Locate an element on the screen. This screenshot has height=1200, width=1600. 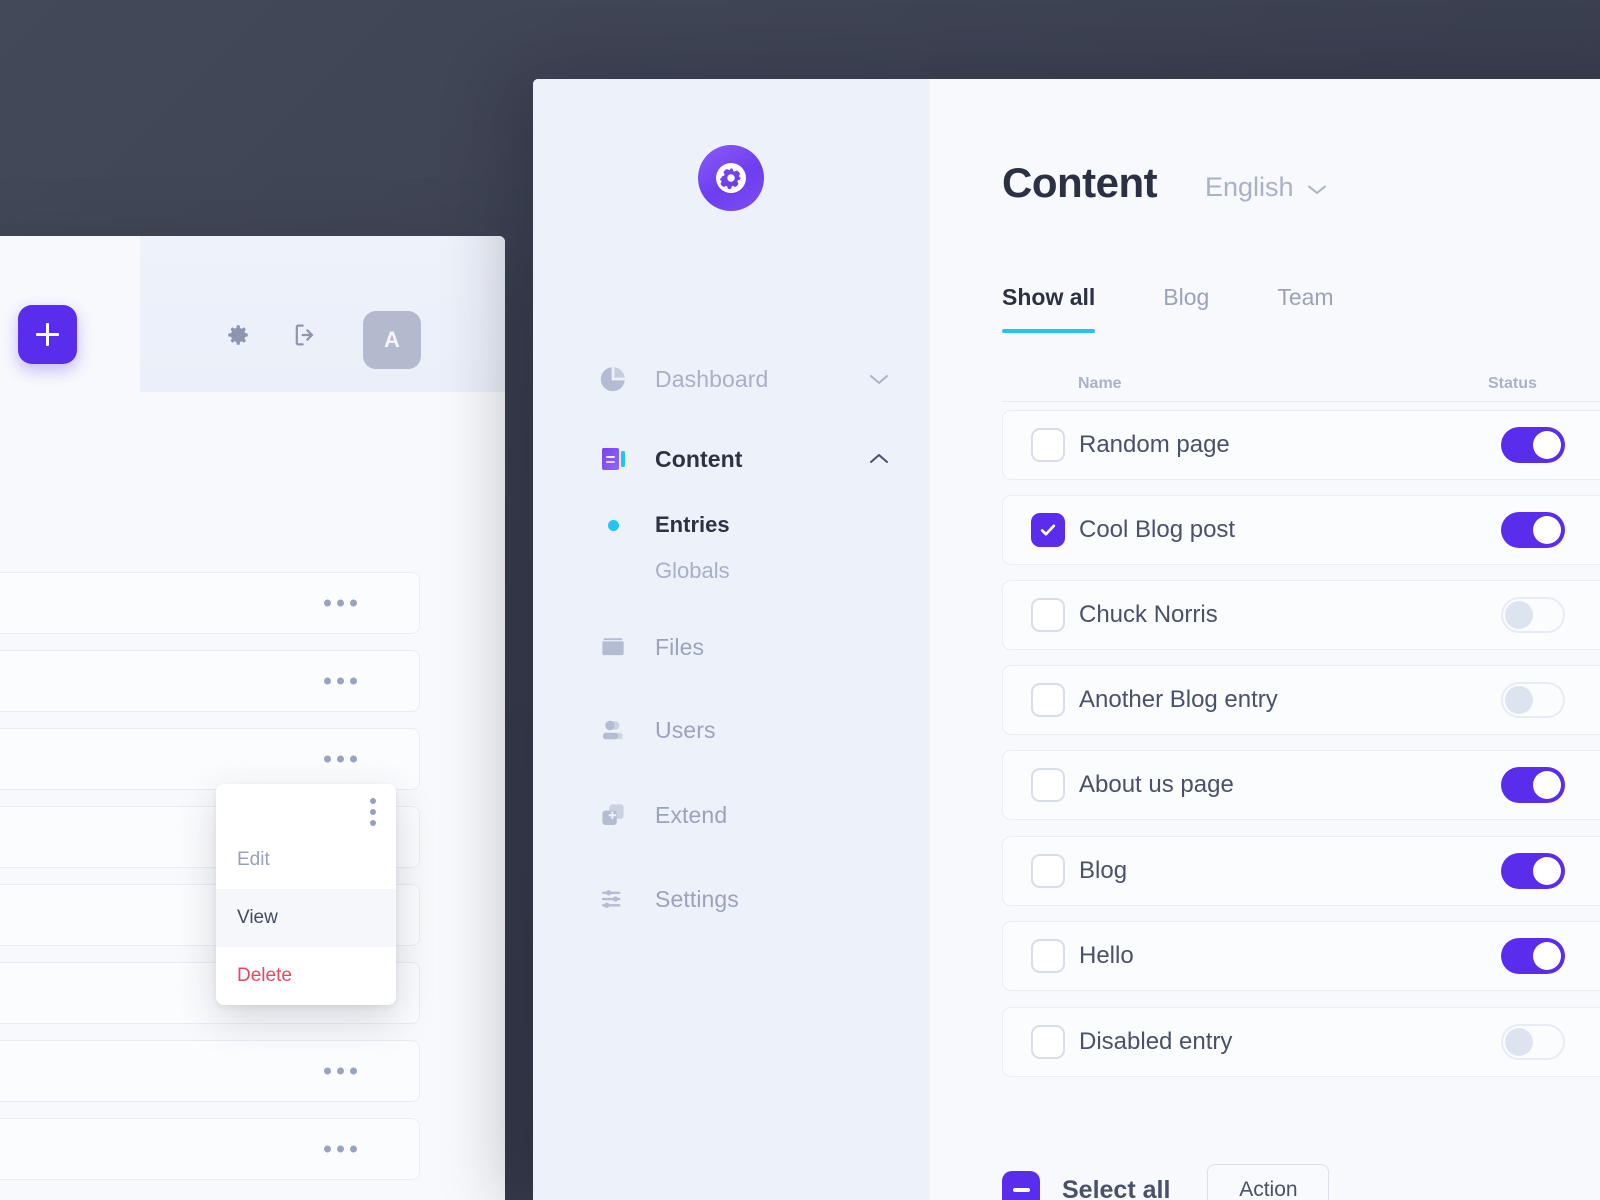
sidebar-item-label: Dashboard is located at coordinates (712, 378).